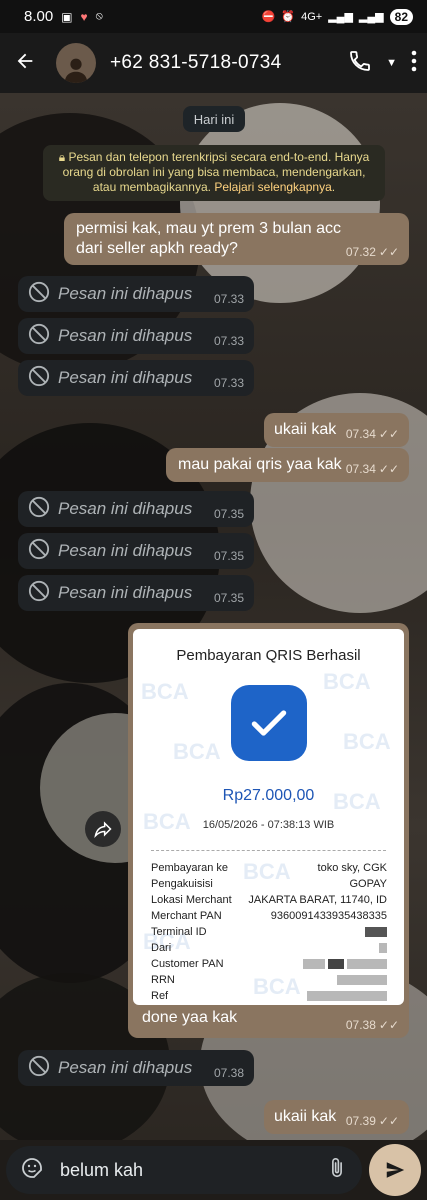  What do you see at coordinates (269, 900) in the screenshot?
I see `receipt-row: Lokasi Merchant JAKARTA BARAT, 11740, ID` at bounding box center [269, 900].